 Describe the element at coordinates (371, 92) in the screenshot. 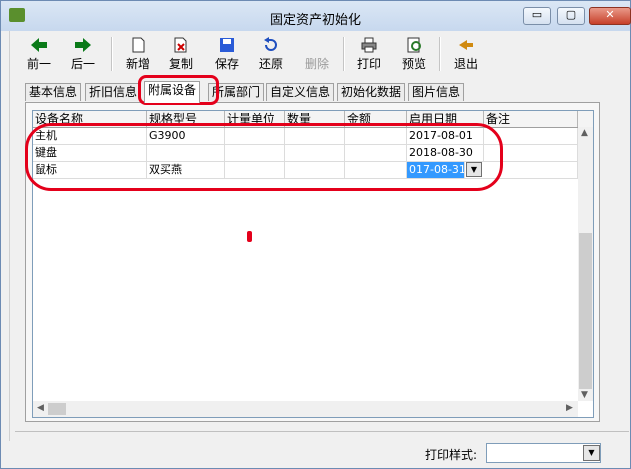

I see `tab-init-data: 初始化数据` at that location.